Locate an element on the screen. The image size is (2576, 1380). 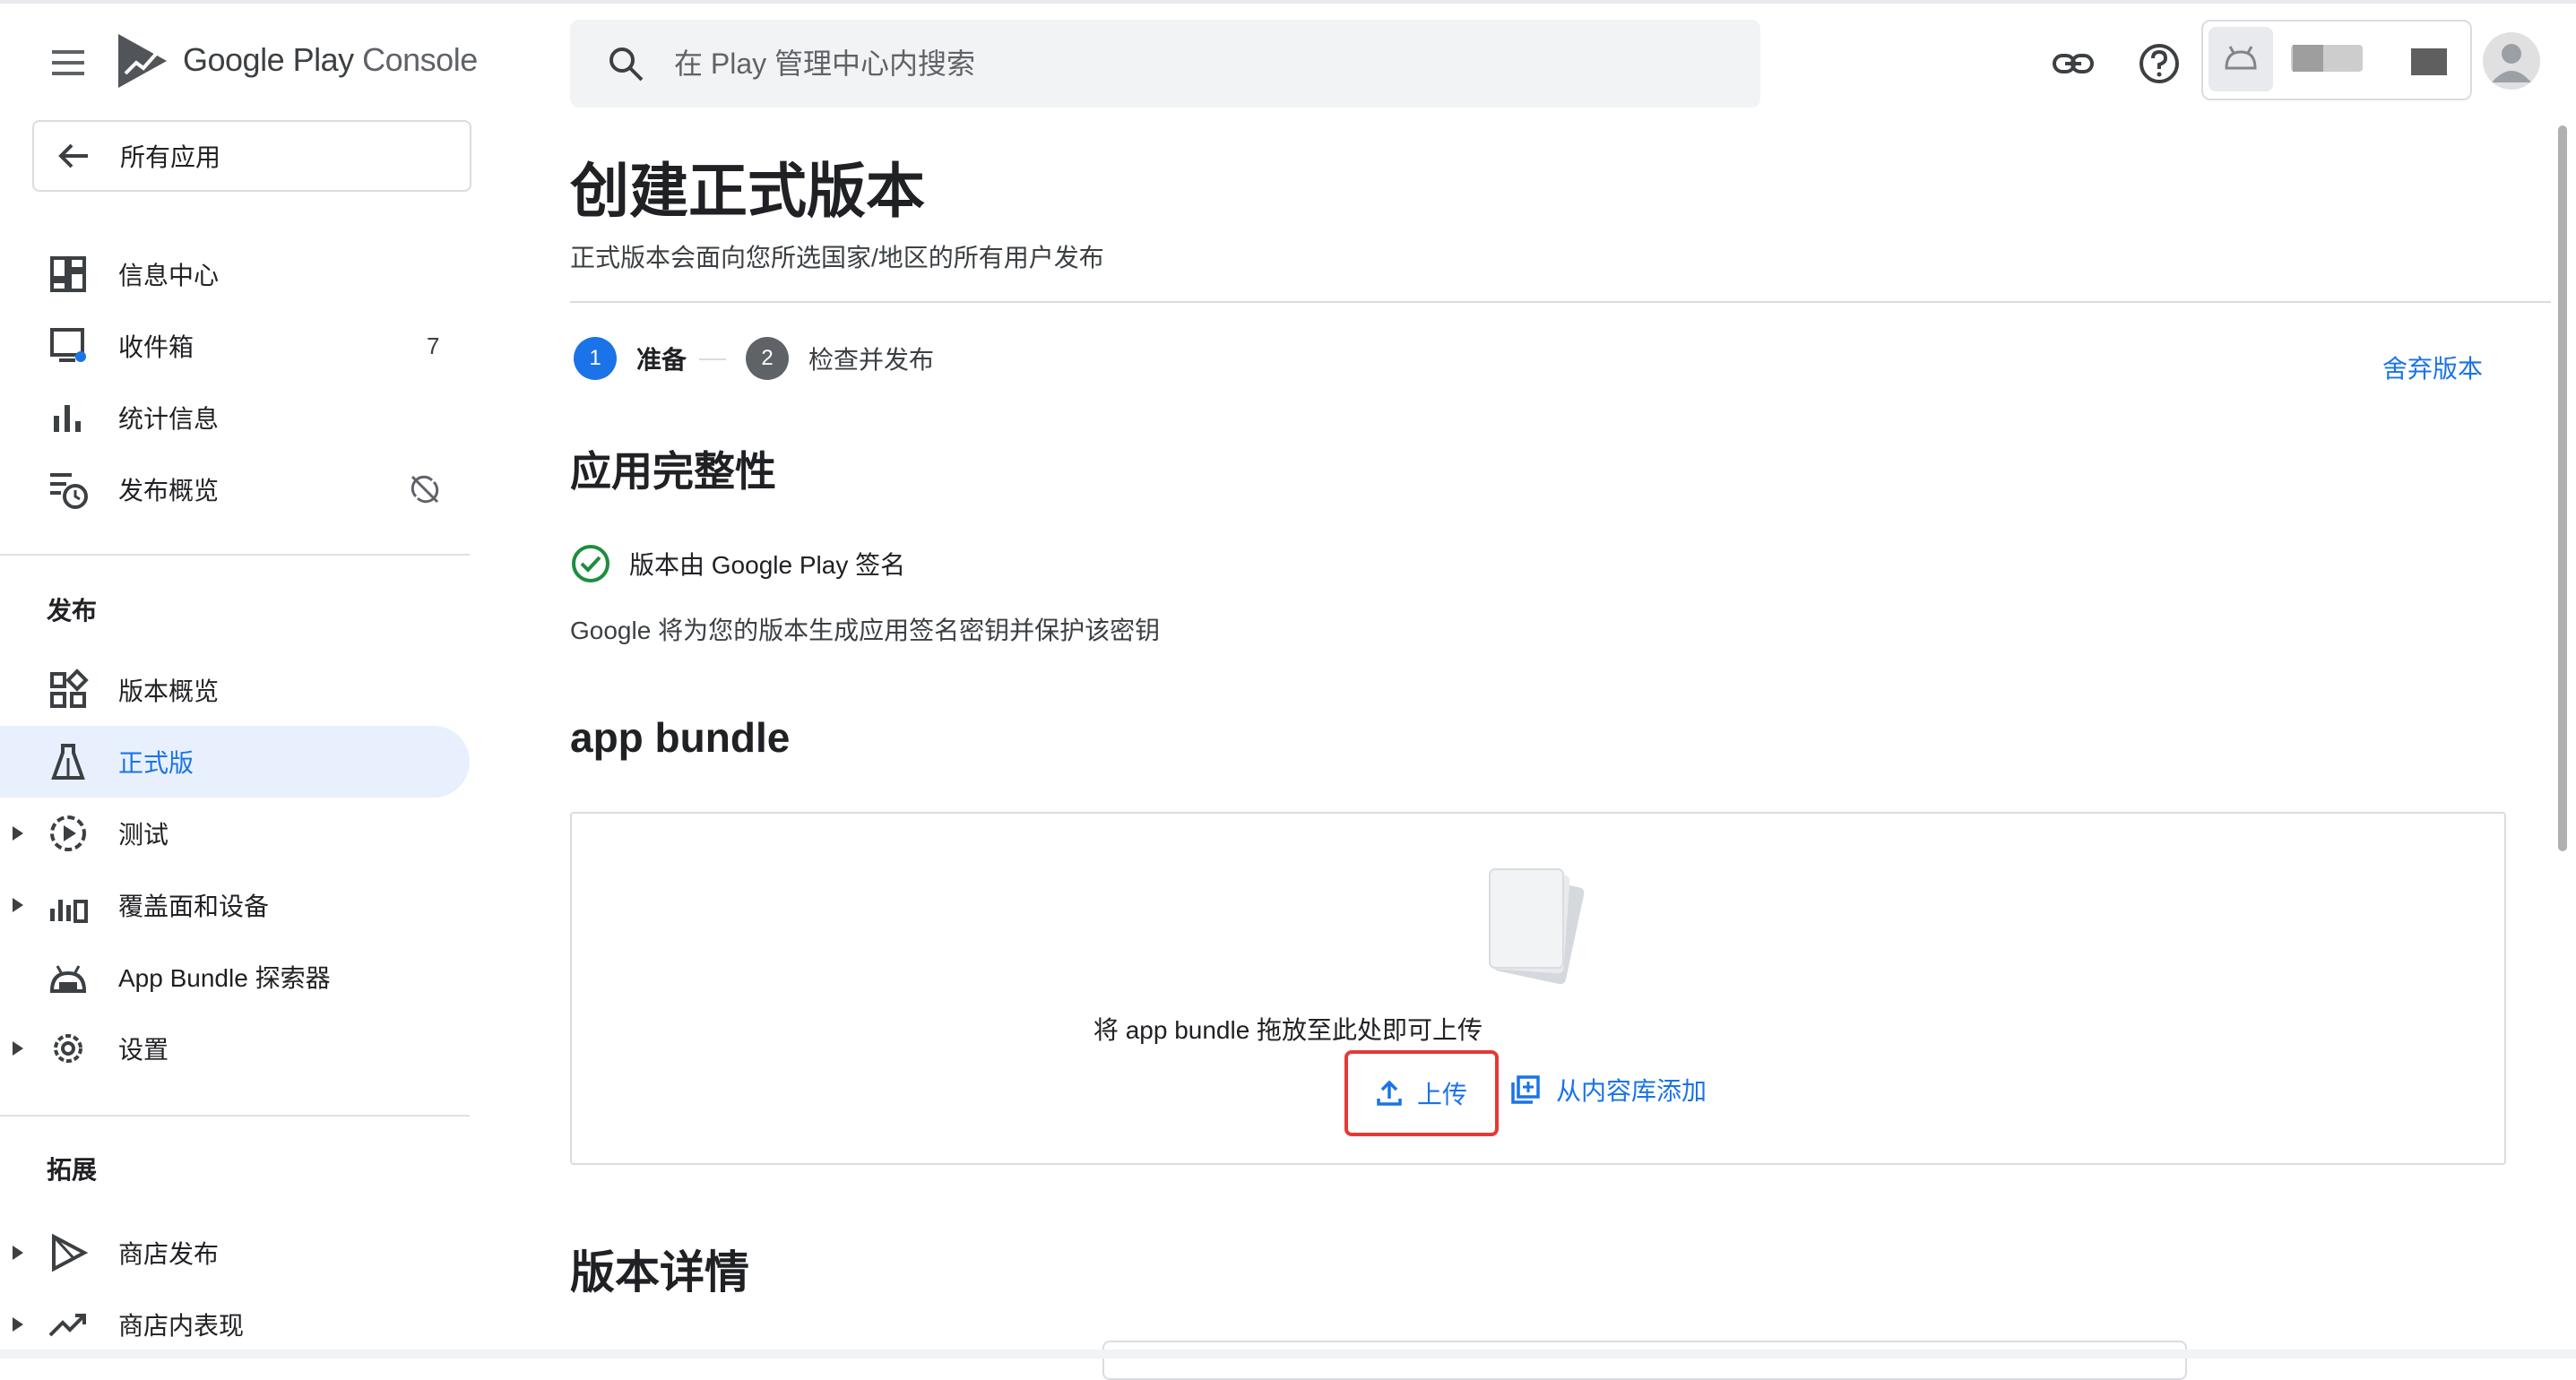
avatar is located at coordinates (2511, 61).